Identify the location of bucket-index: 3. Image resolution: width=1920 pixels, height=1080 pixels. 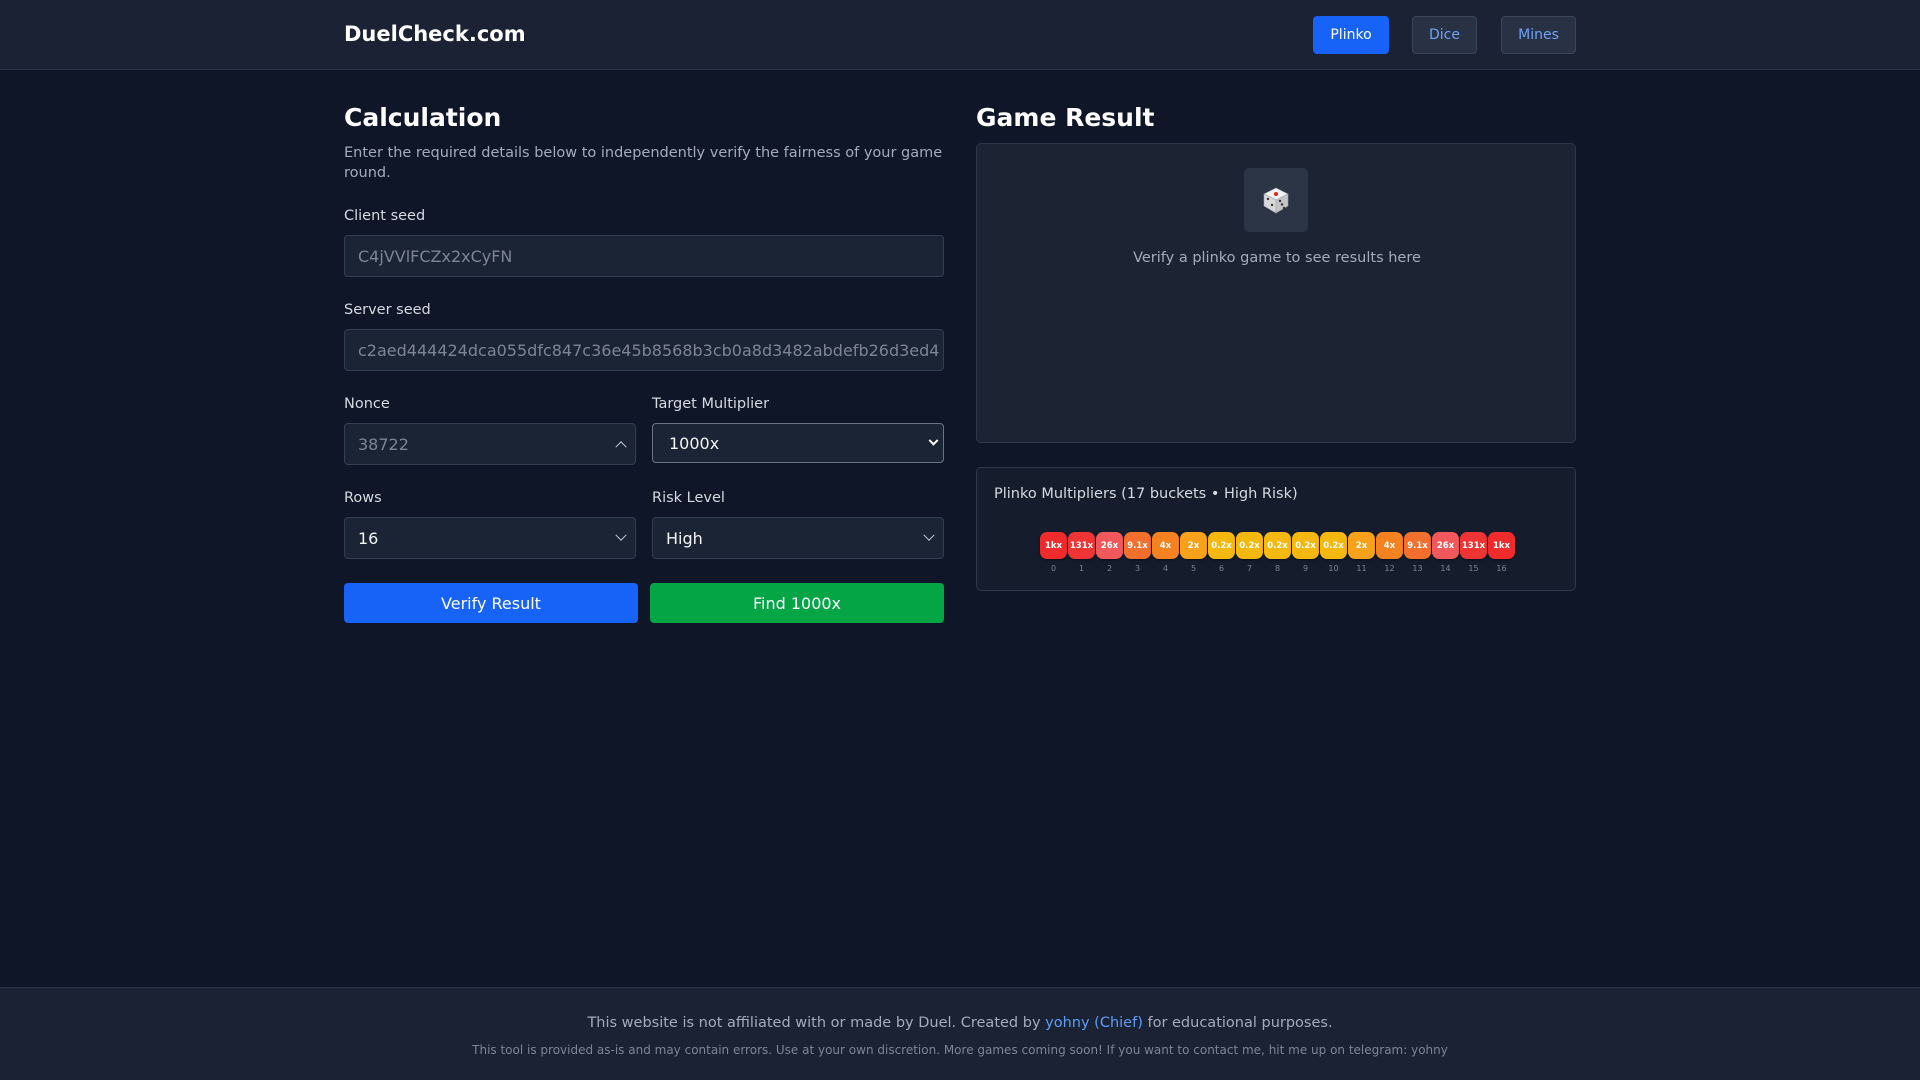
(1137, 568).